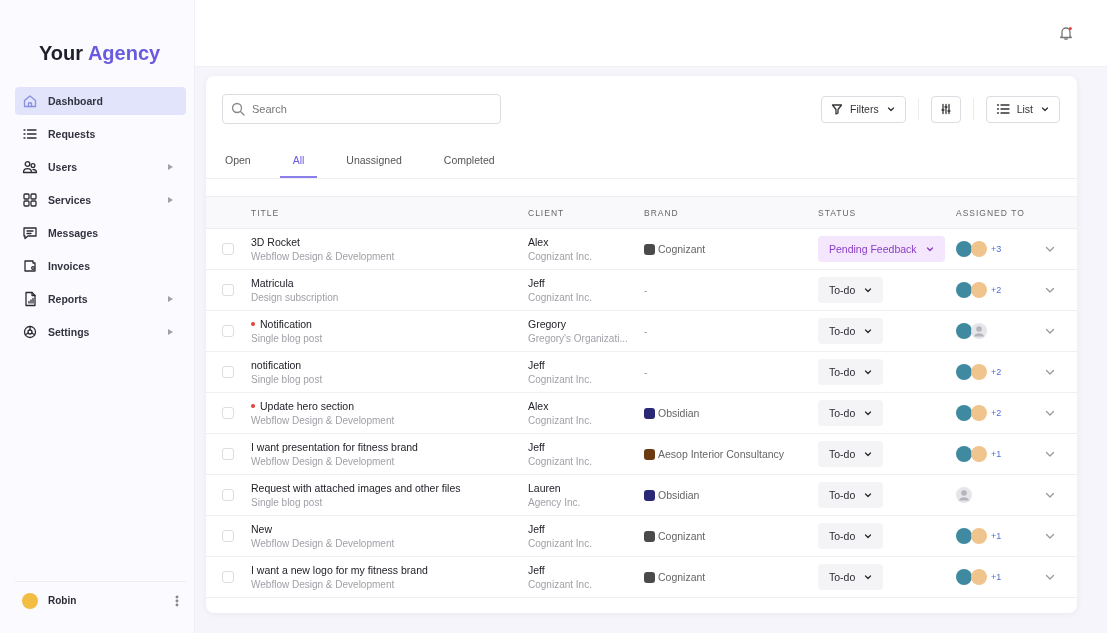 The width and height of the screenshot is (1107, 633). Describe the element at coordinates (356, 488) in the screenshot. I see `request-title: Request with attached images and other files` at that location.